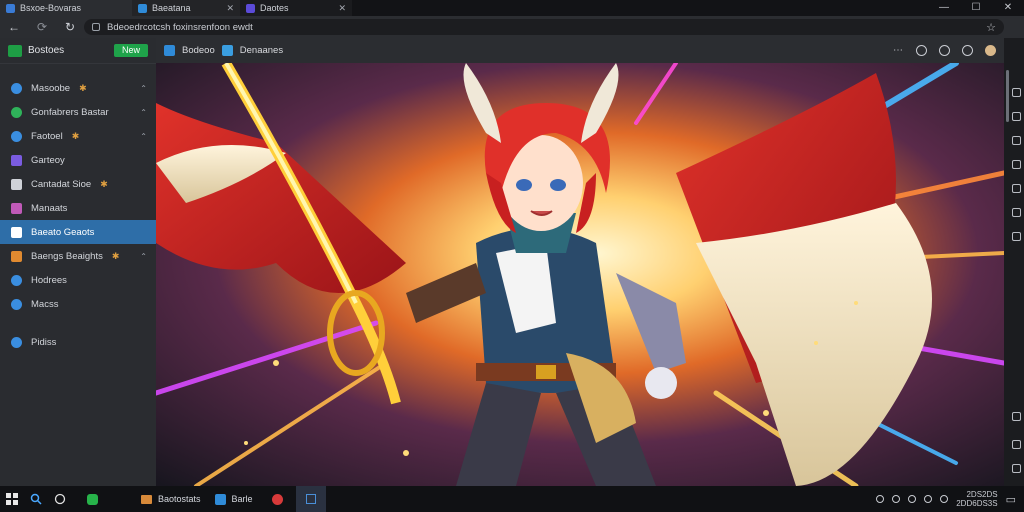  What do you see at coordinates (16, 232) in the screenshot?
I see `sidebar-item-7-icon` at bounding box center [16, 232].